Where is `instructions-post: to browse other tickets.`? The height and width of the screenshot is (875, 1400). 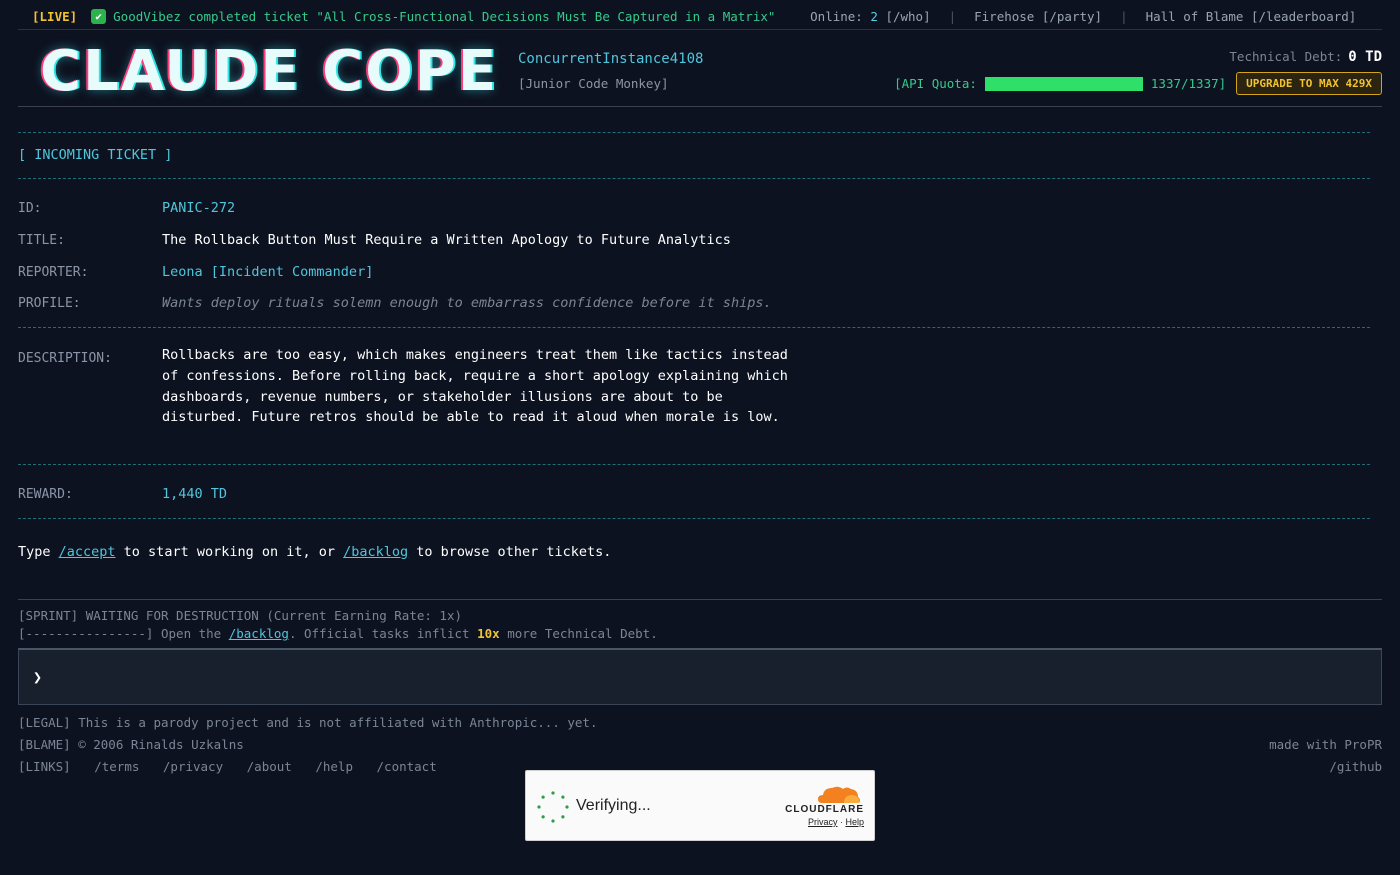 instructions-post: to browse other tickets. is located at coordinates (510, 552).